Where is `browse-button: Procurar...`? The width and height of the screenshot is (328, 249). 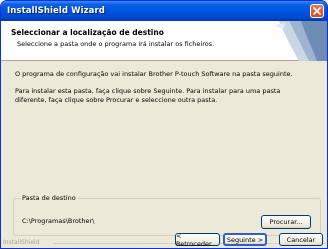 browse-button: Procurar... is located at coordinates (286, 222).